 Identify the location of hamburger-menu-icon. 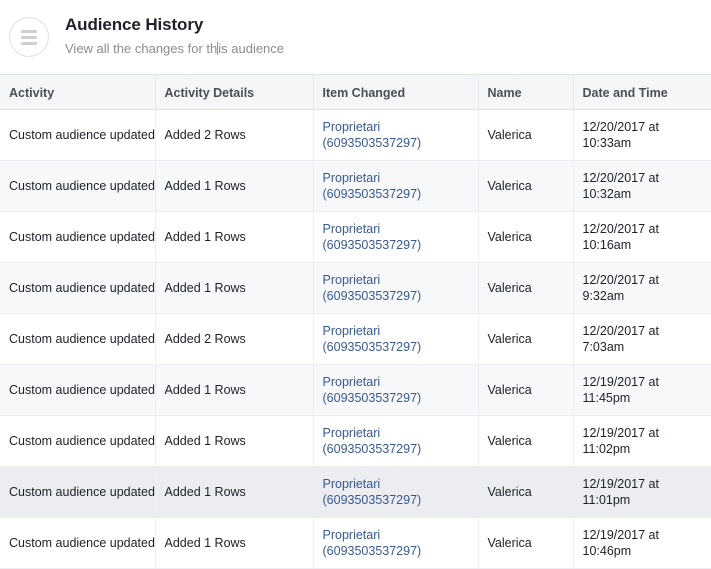
(29, 37).